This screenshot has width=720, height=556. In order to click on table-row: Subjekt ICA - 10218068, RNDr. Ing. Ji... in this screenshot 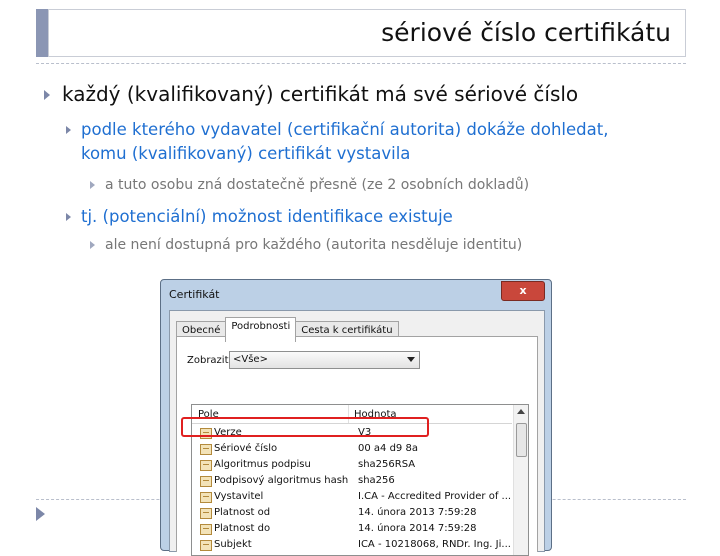, I will do `click(352, 545)`.